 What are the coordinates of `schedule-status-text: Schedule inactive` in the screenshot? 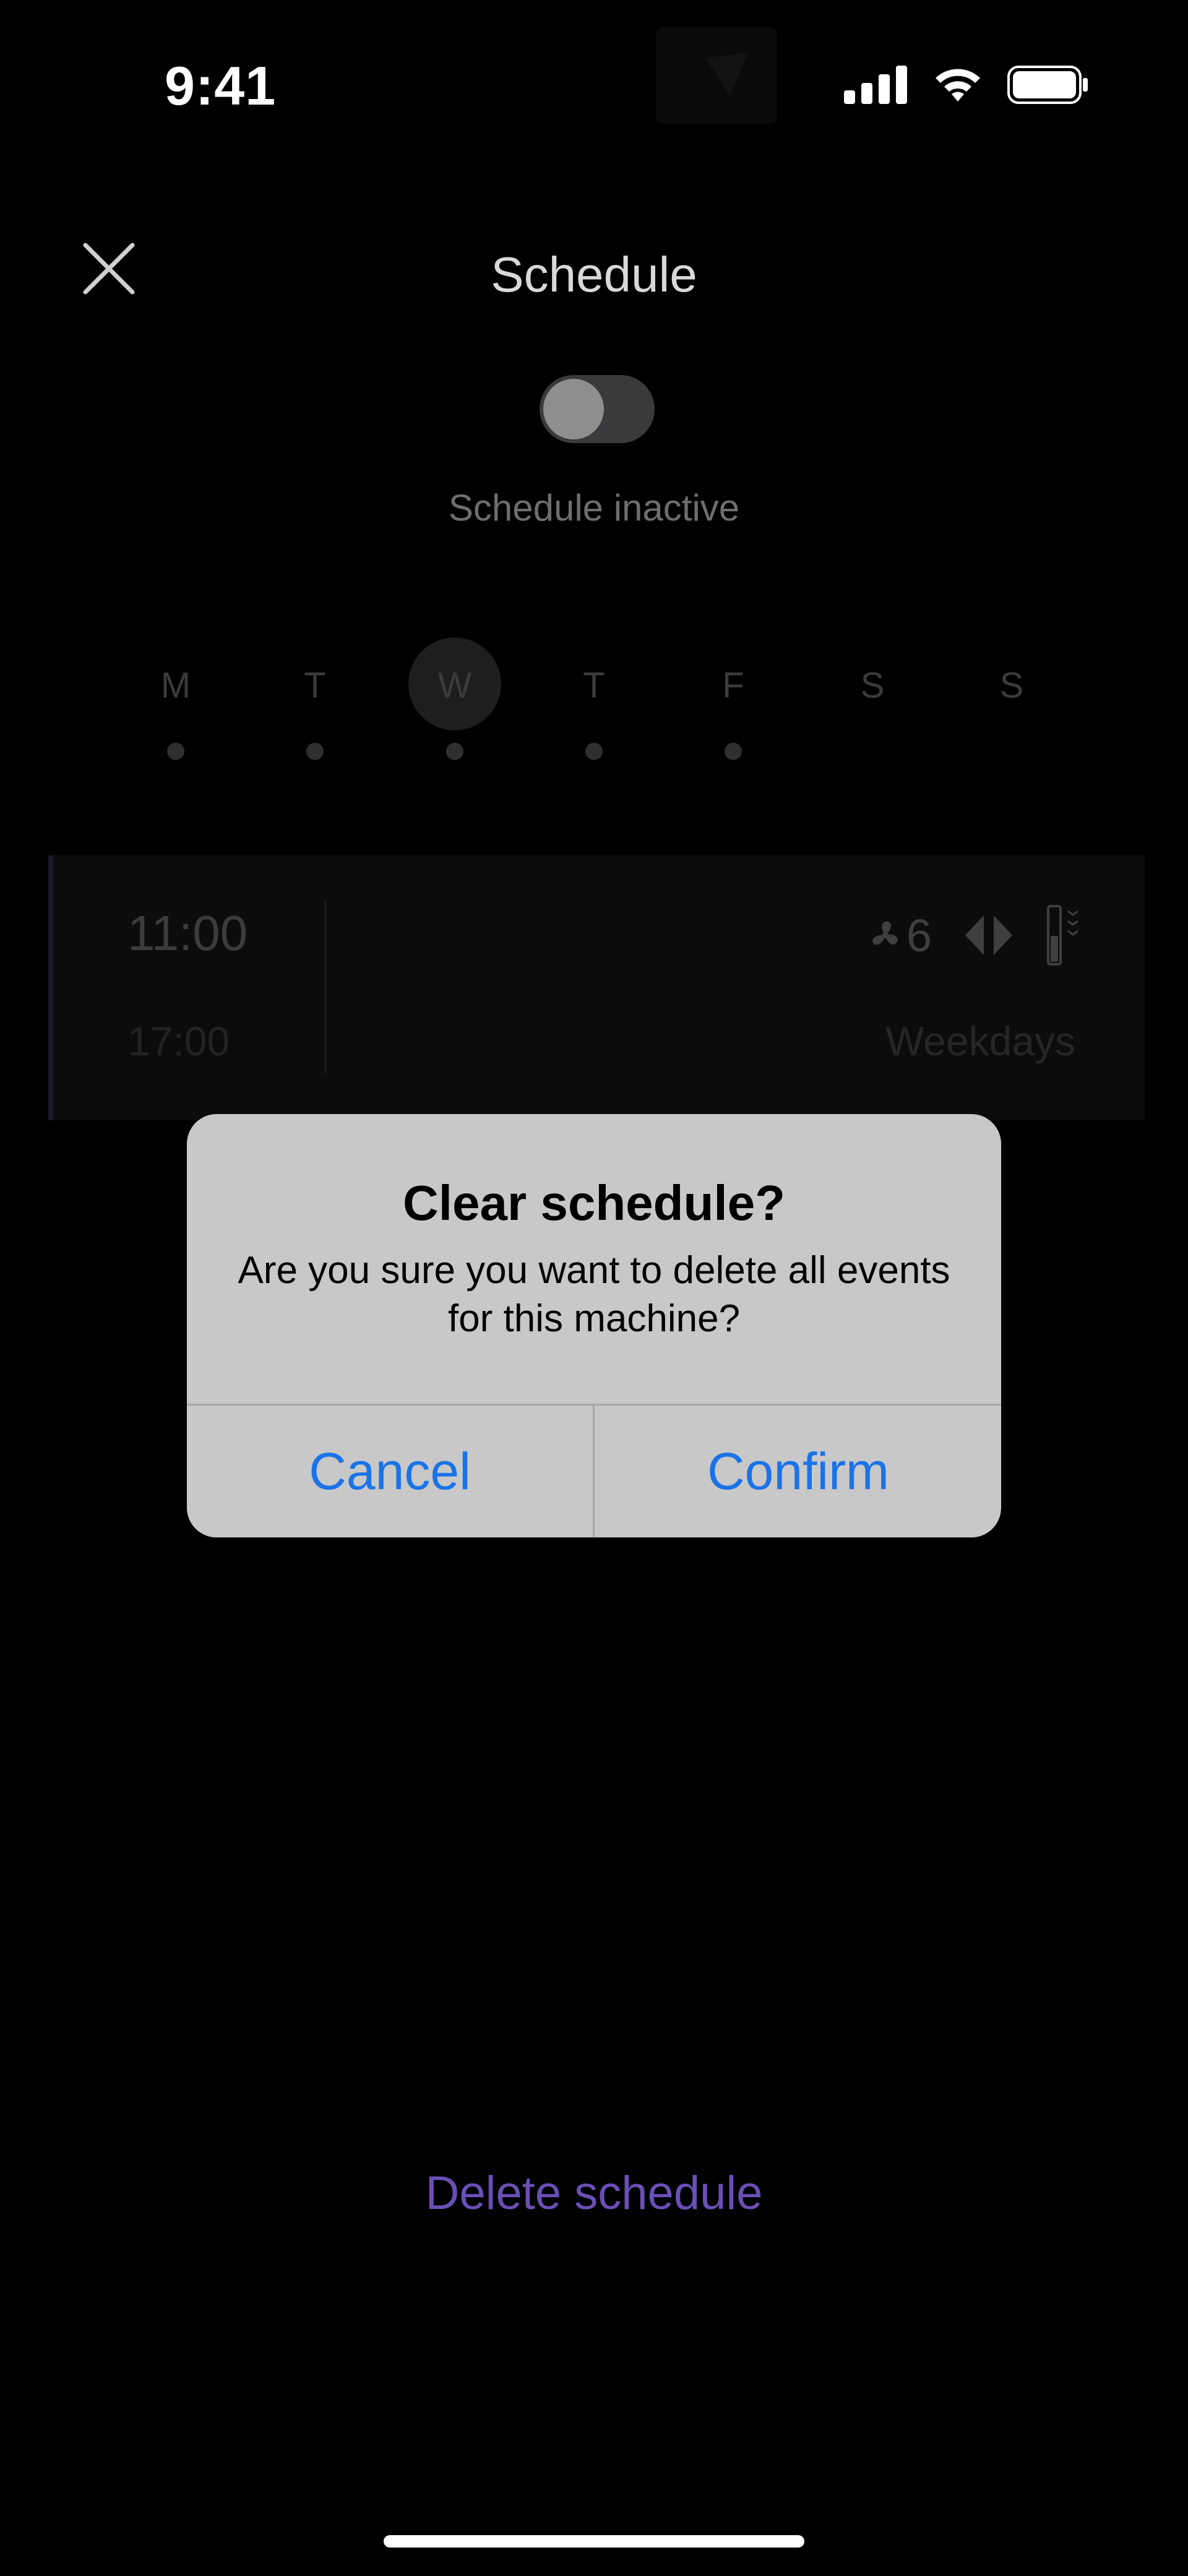 It's located at (594, 508).